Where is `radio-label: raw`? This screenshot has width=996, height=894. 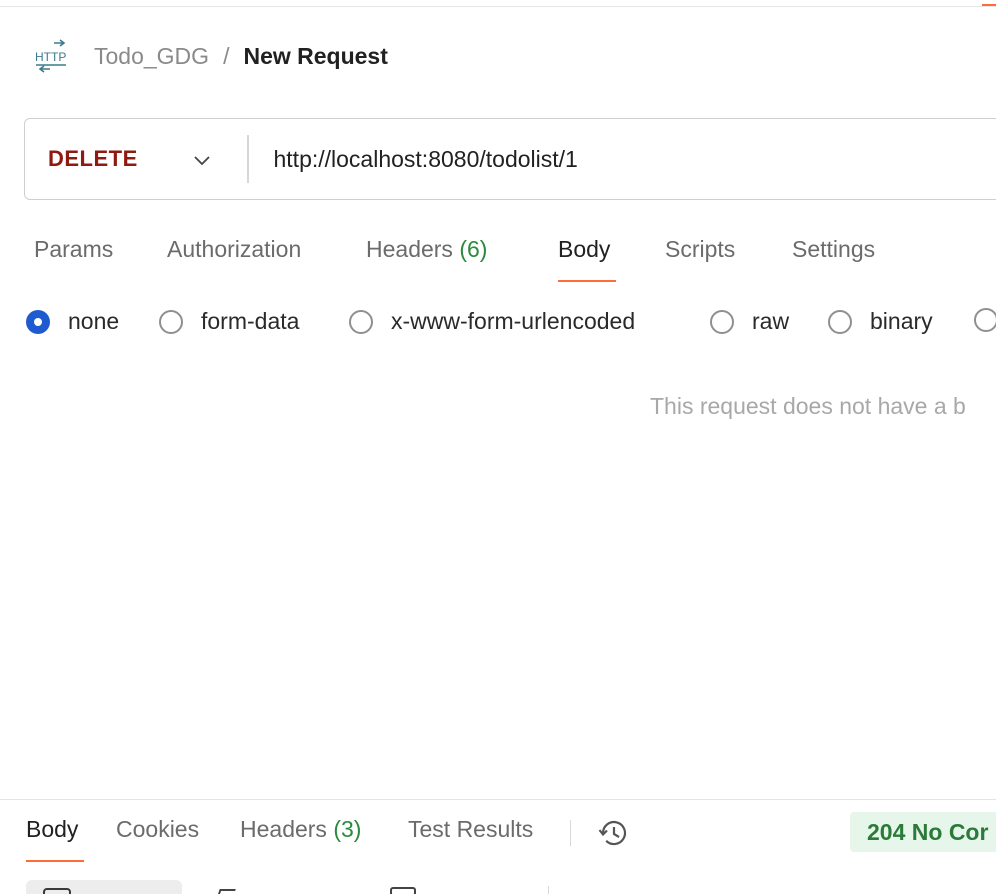
radio-label: raw is located at coordinates (771, 321).